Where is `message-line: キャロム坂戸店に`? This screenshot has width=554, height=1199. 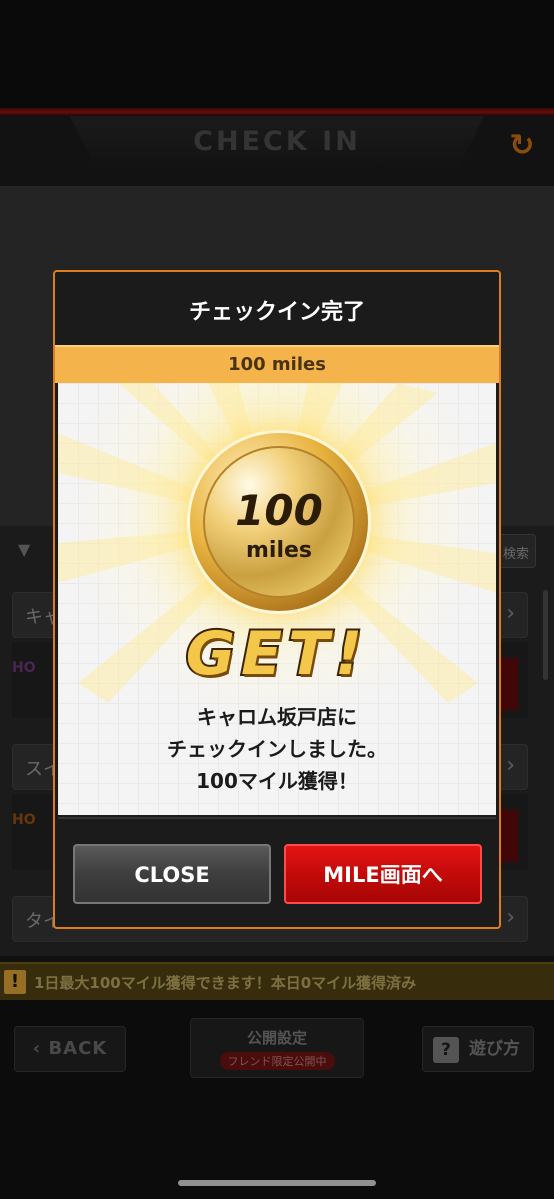 message-line: キャロム坂戸店に is located at coordinates (277, 717).